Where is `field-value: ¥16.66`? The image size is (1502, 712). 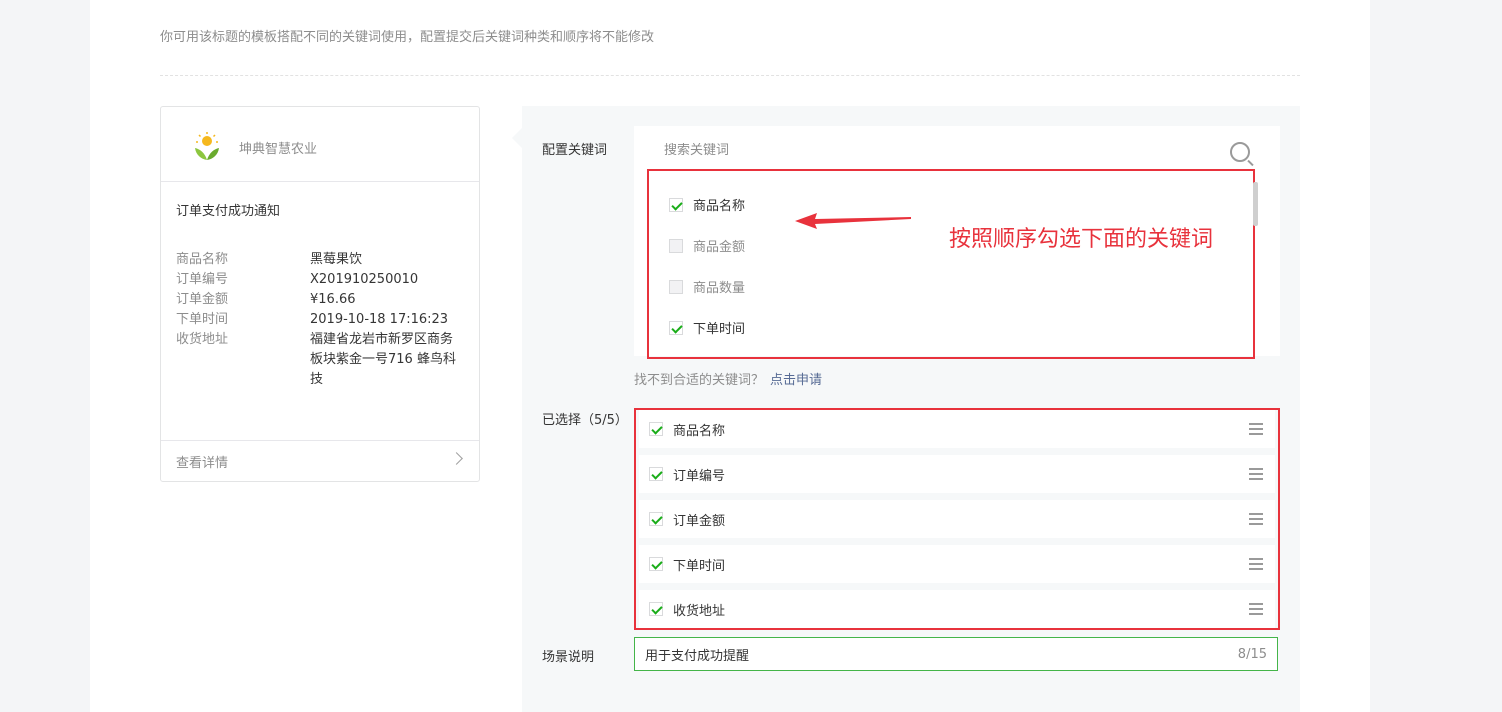 field-value: ¥16.66 is located at coordinates (333, 299).